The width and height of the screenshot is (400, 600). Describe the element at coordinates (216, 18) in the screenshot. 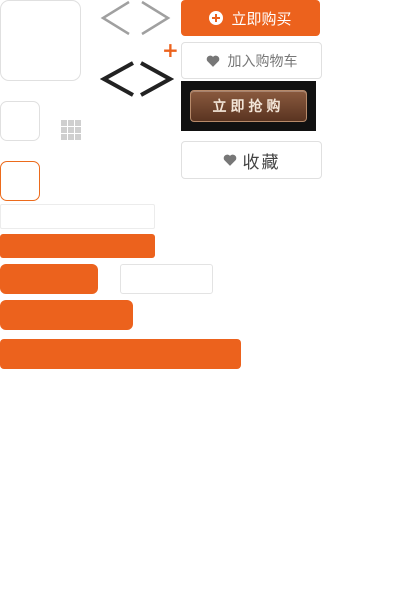

I see `plus-circle-icon` at that location.